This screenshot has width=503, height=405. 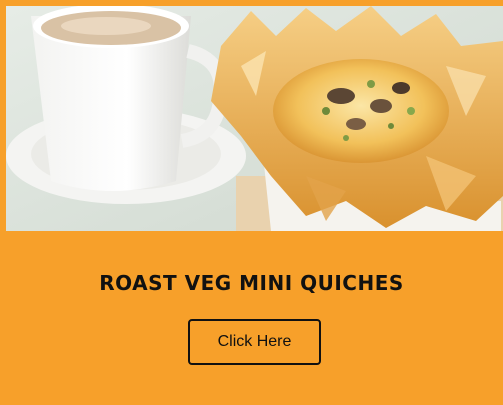 What do you see at coordinates (254, 342) in the screenshot?
I see `click-here-button: Click Here` at bounding box center [254, 342].